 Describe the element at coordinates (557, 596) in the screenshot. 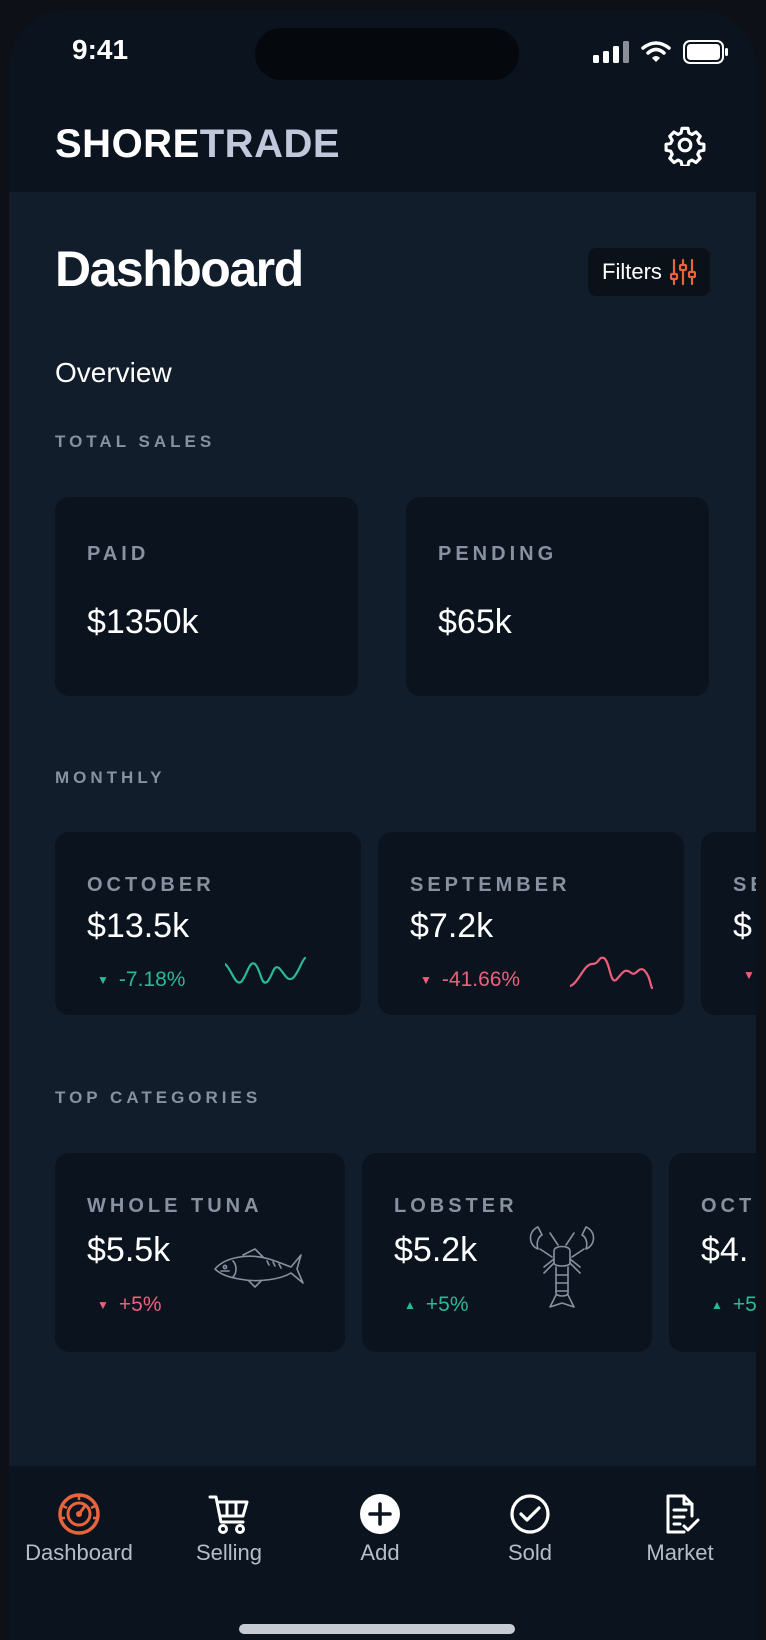

I see `pending-card: PENDING $65k` at that location.